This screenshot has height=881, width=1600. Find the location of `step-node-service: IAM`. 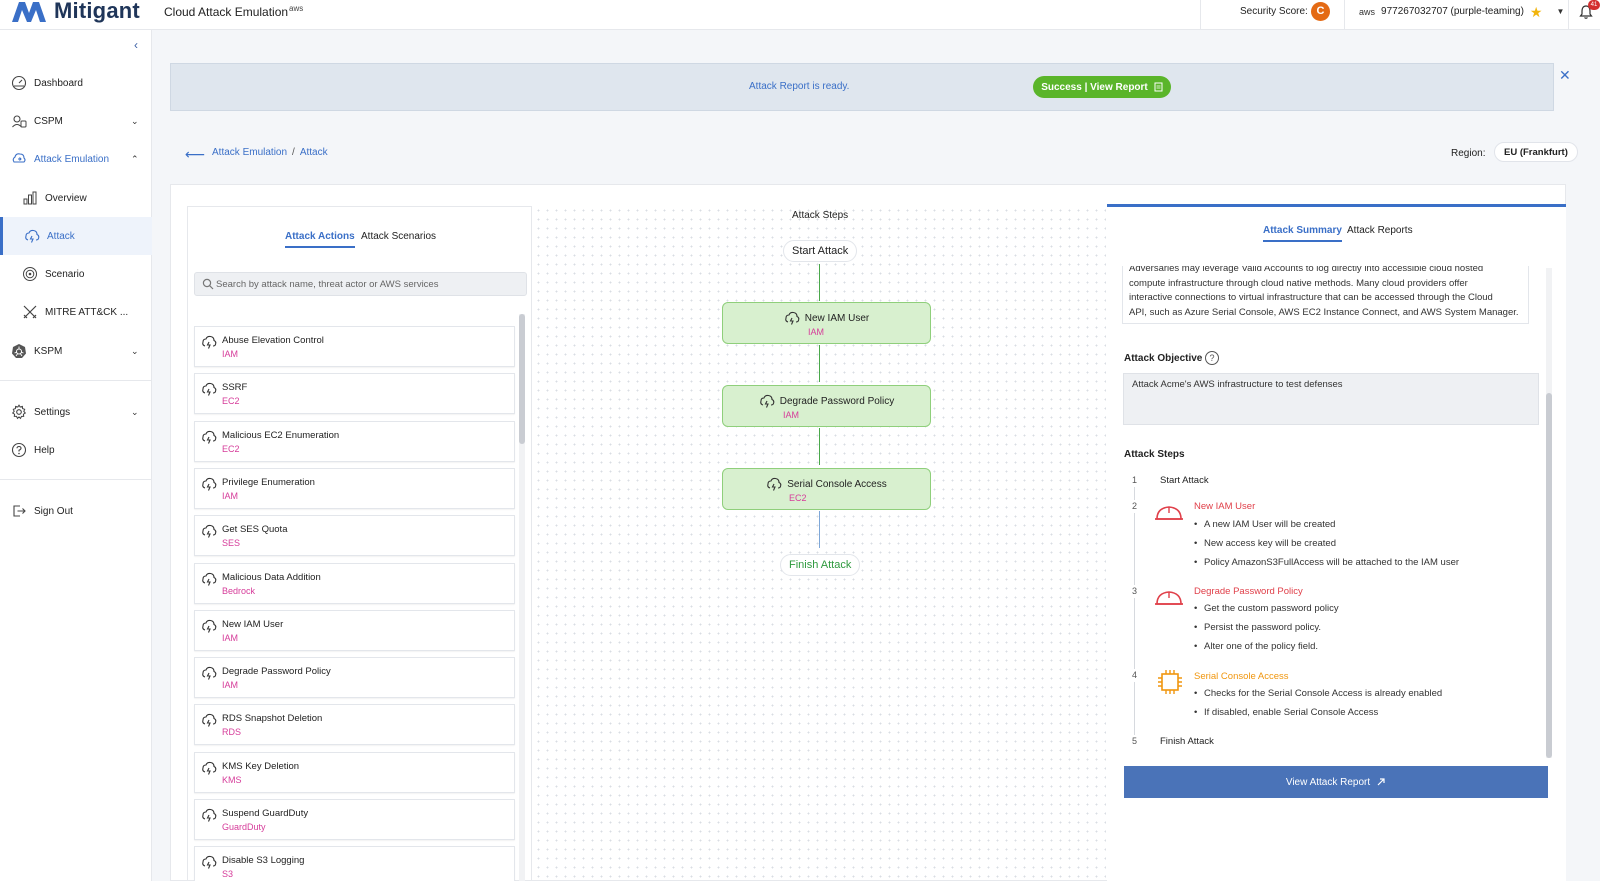

step-node-service: IAM is located at coordinates (816, 332).